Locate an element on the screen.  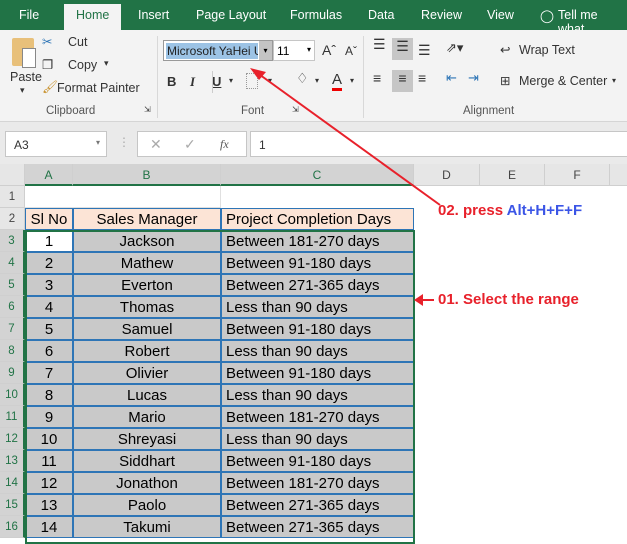
formula-input: 1 is located at coordinates (438, 144).